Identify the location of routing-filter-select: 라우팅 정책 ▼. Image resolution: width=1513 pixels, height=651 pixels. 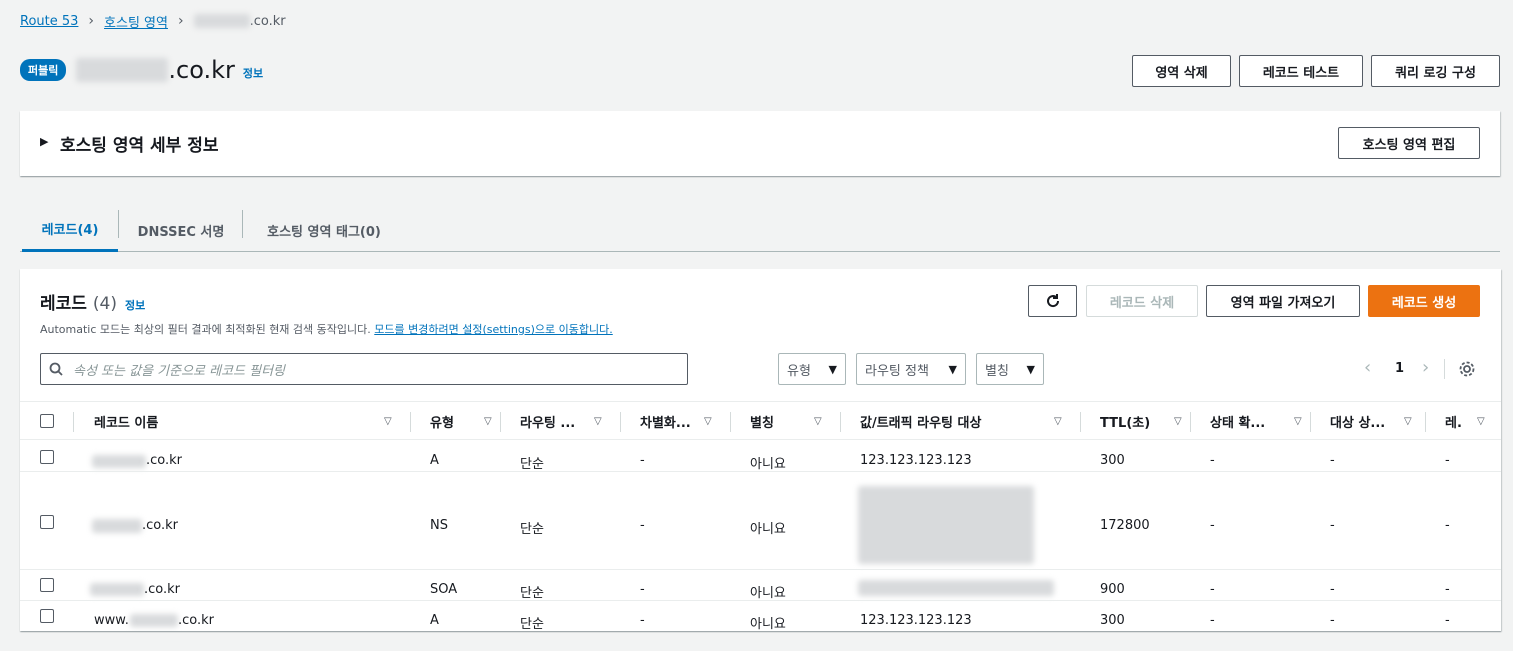
(911, 369).